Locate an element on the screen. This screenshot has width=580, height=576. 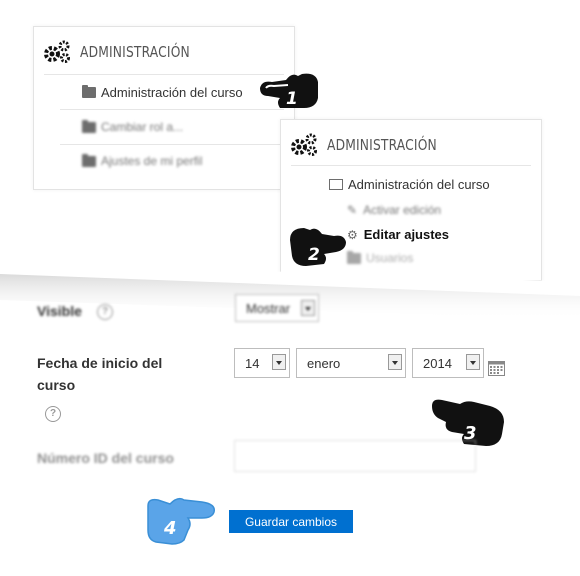
year-select: 2014 is located at coordinates (448, 363).